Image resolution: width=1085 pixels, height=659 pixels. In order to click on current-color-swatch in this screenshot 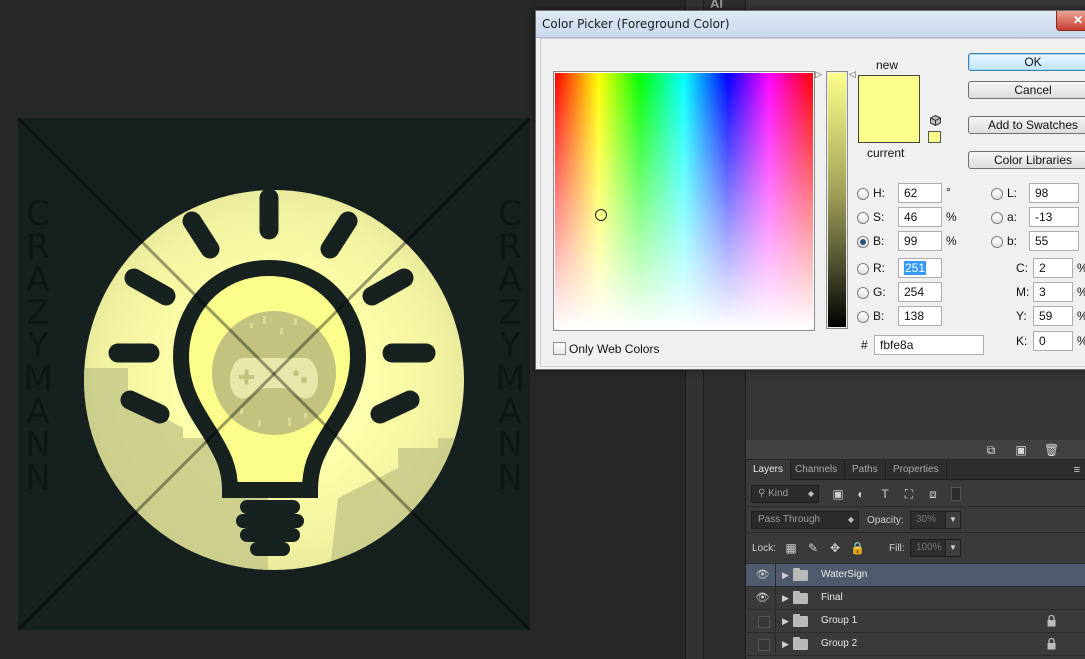, I will do `click(889, 125)`.